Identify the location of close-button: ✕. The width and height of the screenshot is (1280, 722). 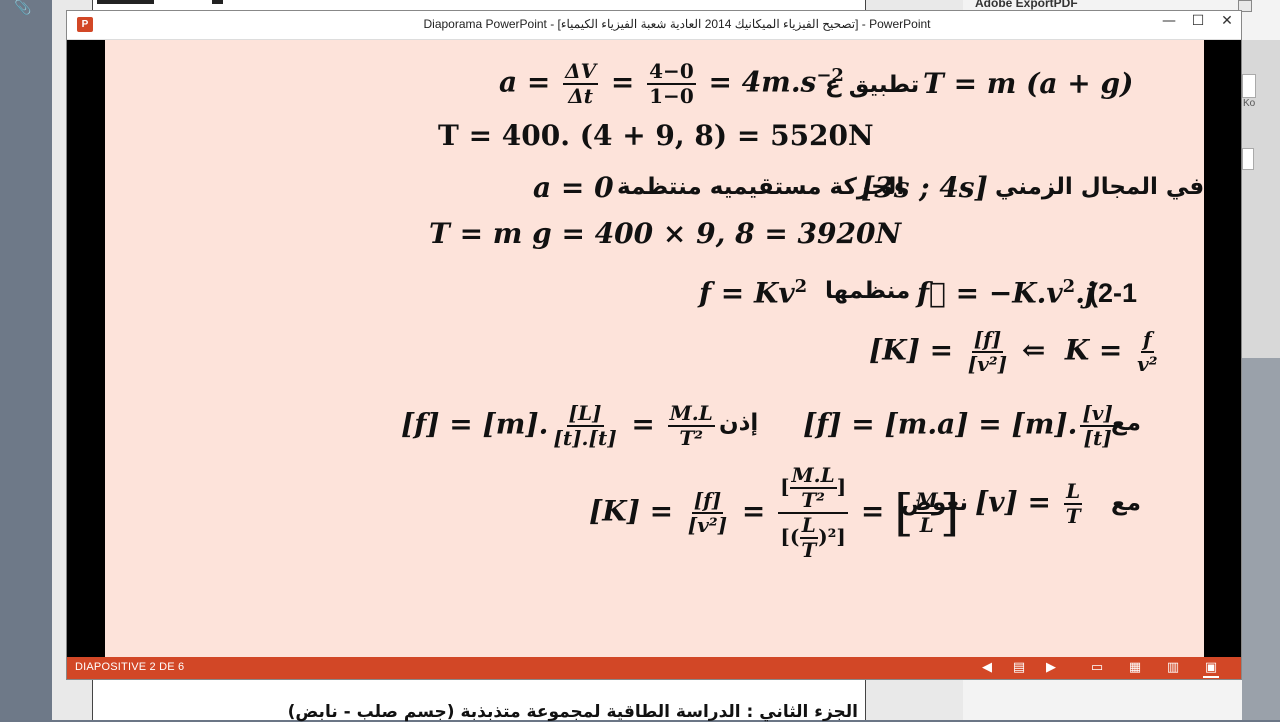
(1227, 24).